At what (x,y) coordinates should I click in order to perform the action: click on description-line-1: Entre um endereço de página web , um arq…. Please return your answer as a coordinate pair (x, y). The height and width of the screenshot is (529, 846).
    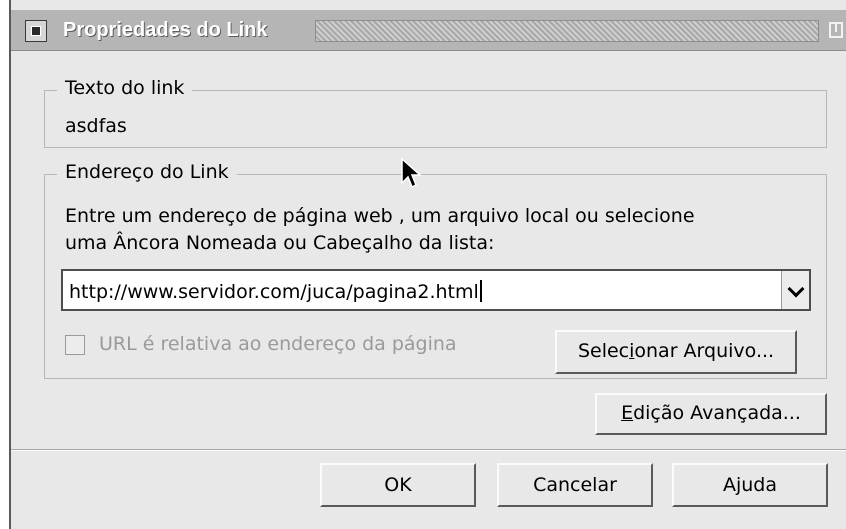
    Looking at the image, I should click on (380, 216).